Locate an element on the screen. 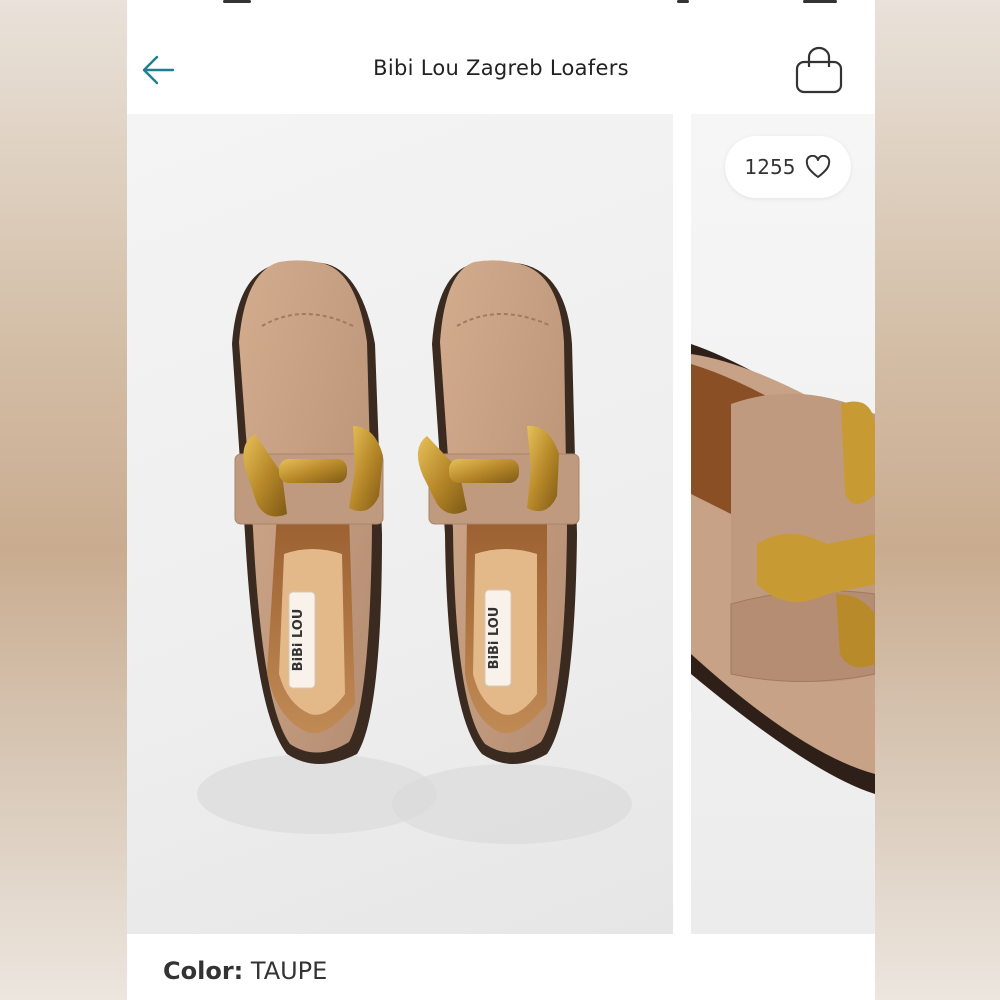 This screenshot has width=1000, height=1000. like-count: 1255 is located at coordinates (770, 167).